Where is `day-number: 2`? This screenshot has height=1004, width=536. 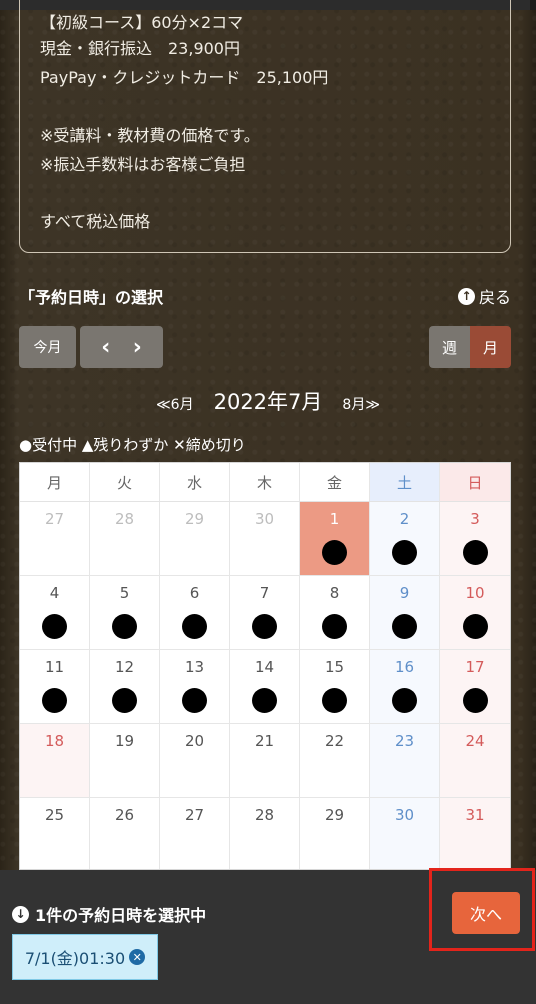 day-number: 2 is located at coordinates (404, 519).